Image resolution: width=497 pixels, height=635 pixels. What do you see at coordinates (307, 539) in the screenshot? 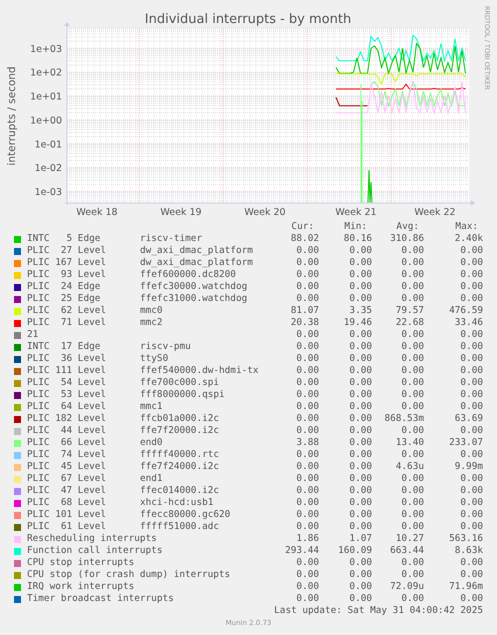
I see `cur-value: 1.86` at bounding box center [307, 539].